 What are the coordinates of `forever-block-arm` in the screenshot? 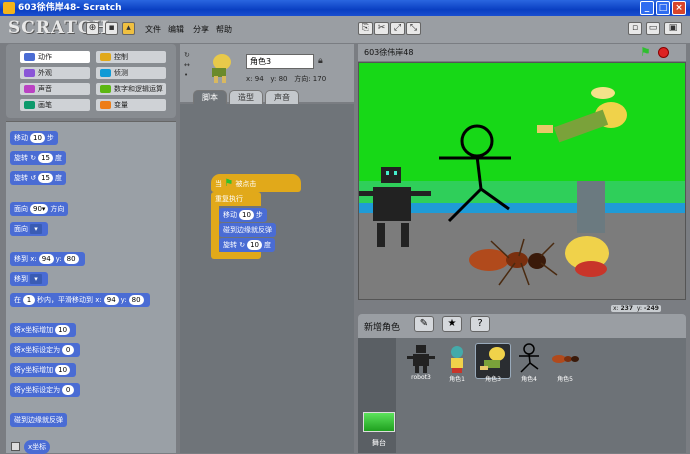 It's located at (215, 229).